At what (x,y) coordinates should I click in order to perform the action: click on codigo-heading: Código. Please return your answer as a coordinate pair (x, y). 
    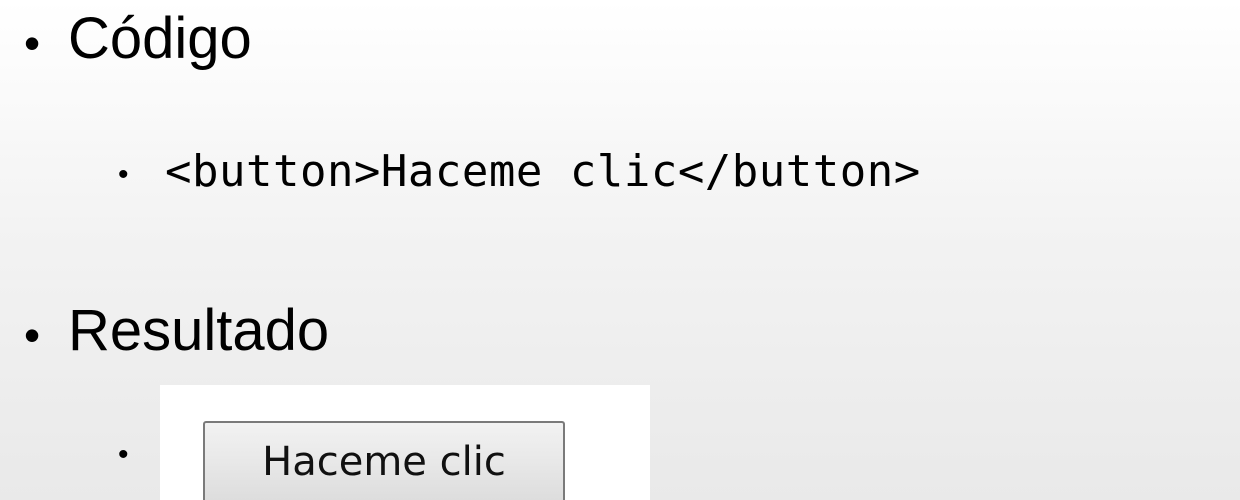
    Looking at the image, I should click on (160, 38).